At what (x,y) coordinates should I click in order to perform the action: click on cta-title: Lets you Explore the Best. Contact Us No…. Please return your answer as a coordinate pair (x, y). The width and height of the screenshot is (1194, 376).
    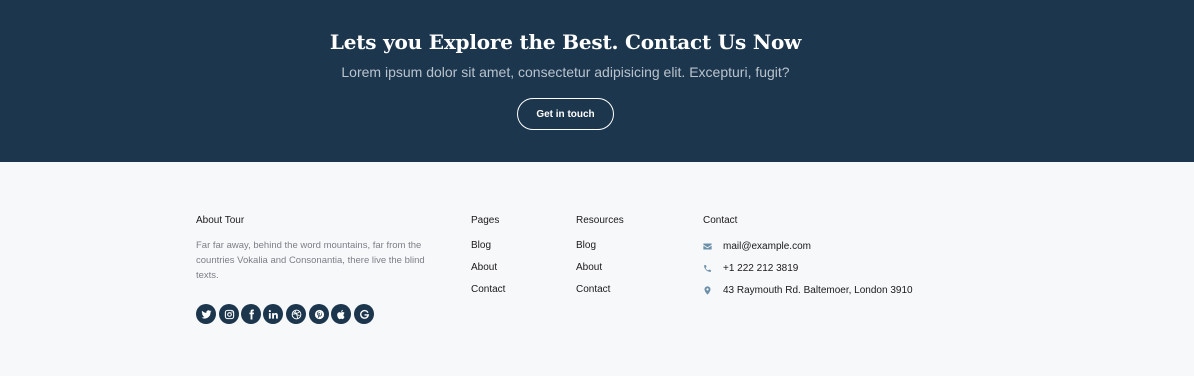
    Looking at the image, I should click on (565, 42).